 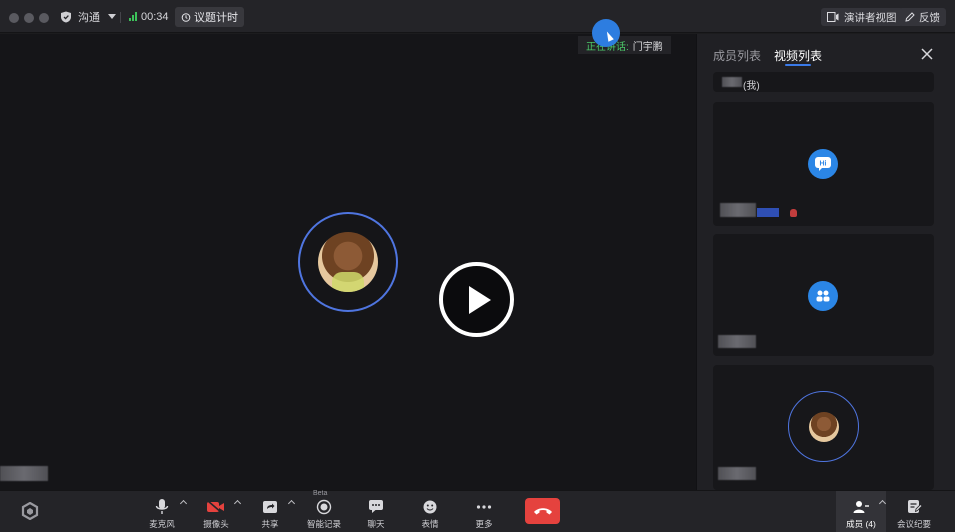 What do you see at coordinates (323, 524) in the screenshot?
I see `smart-record-label: 智能记录` at bounding box center [323, 524].